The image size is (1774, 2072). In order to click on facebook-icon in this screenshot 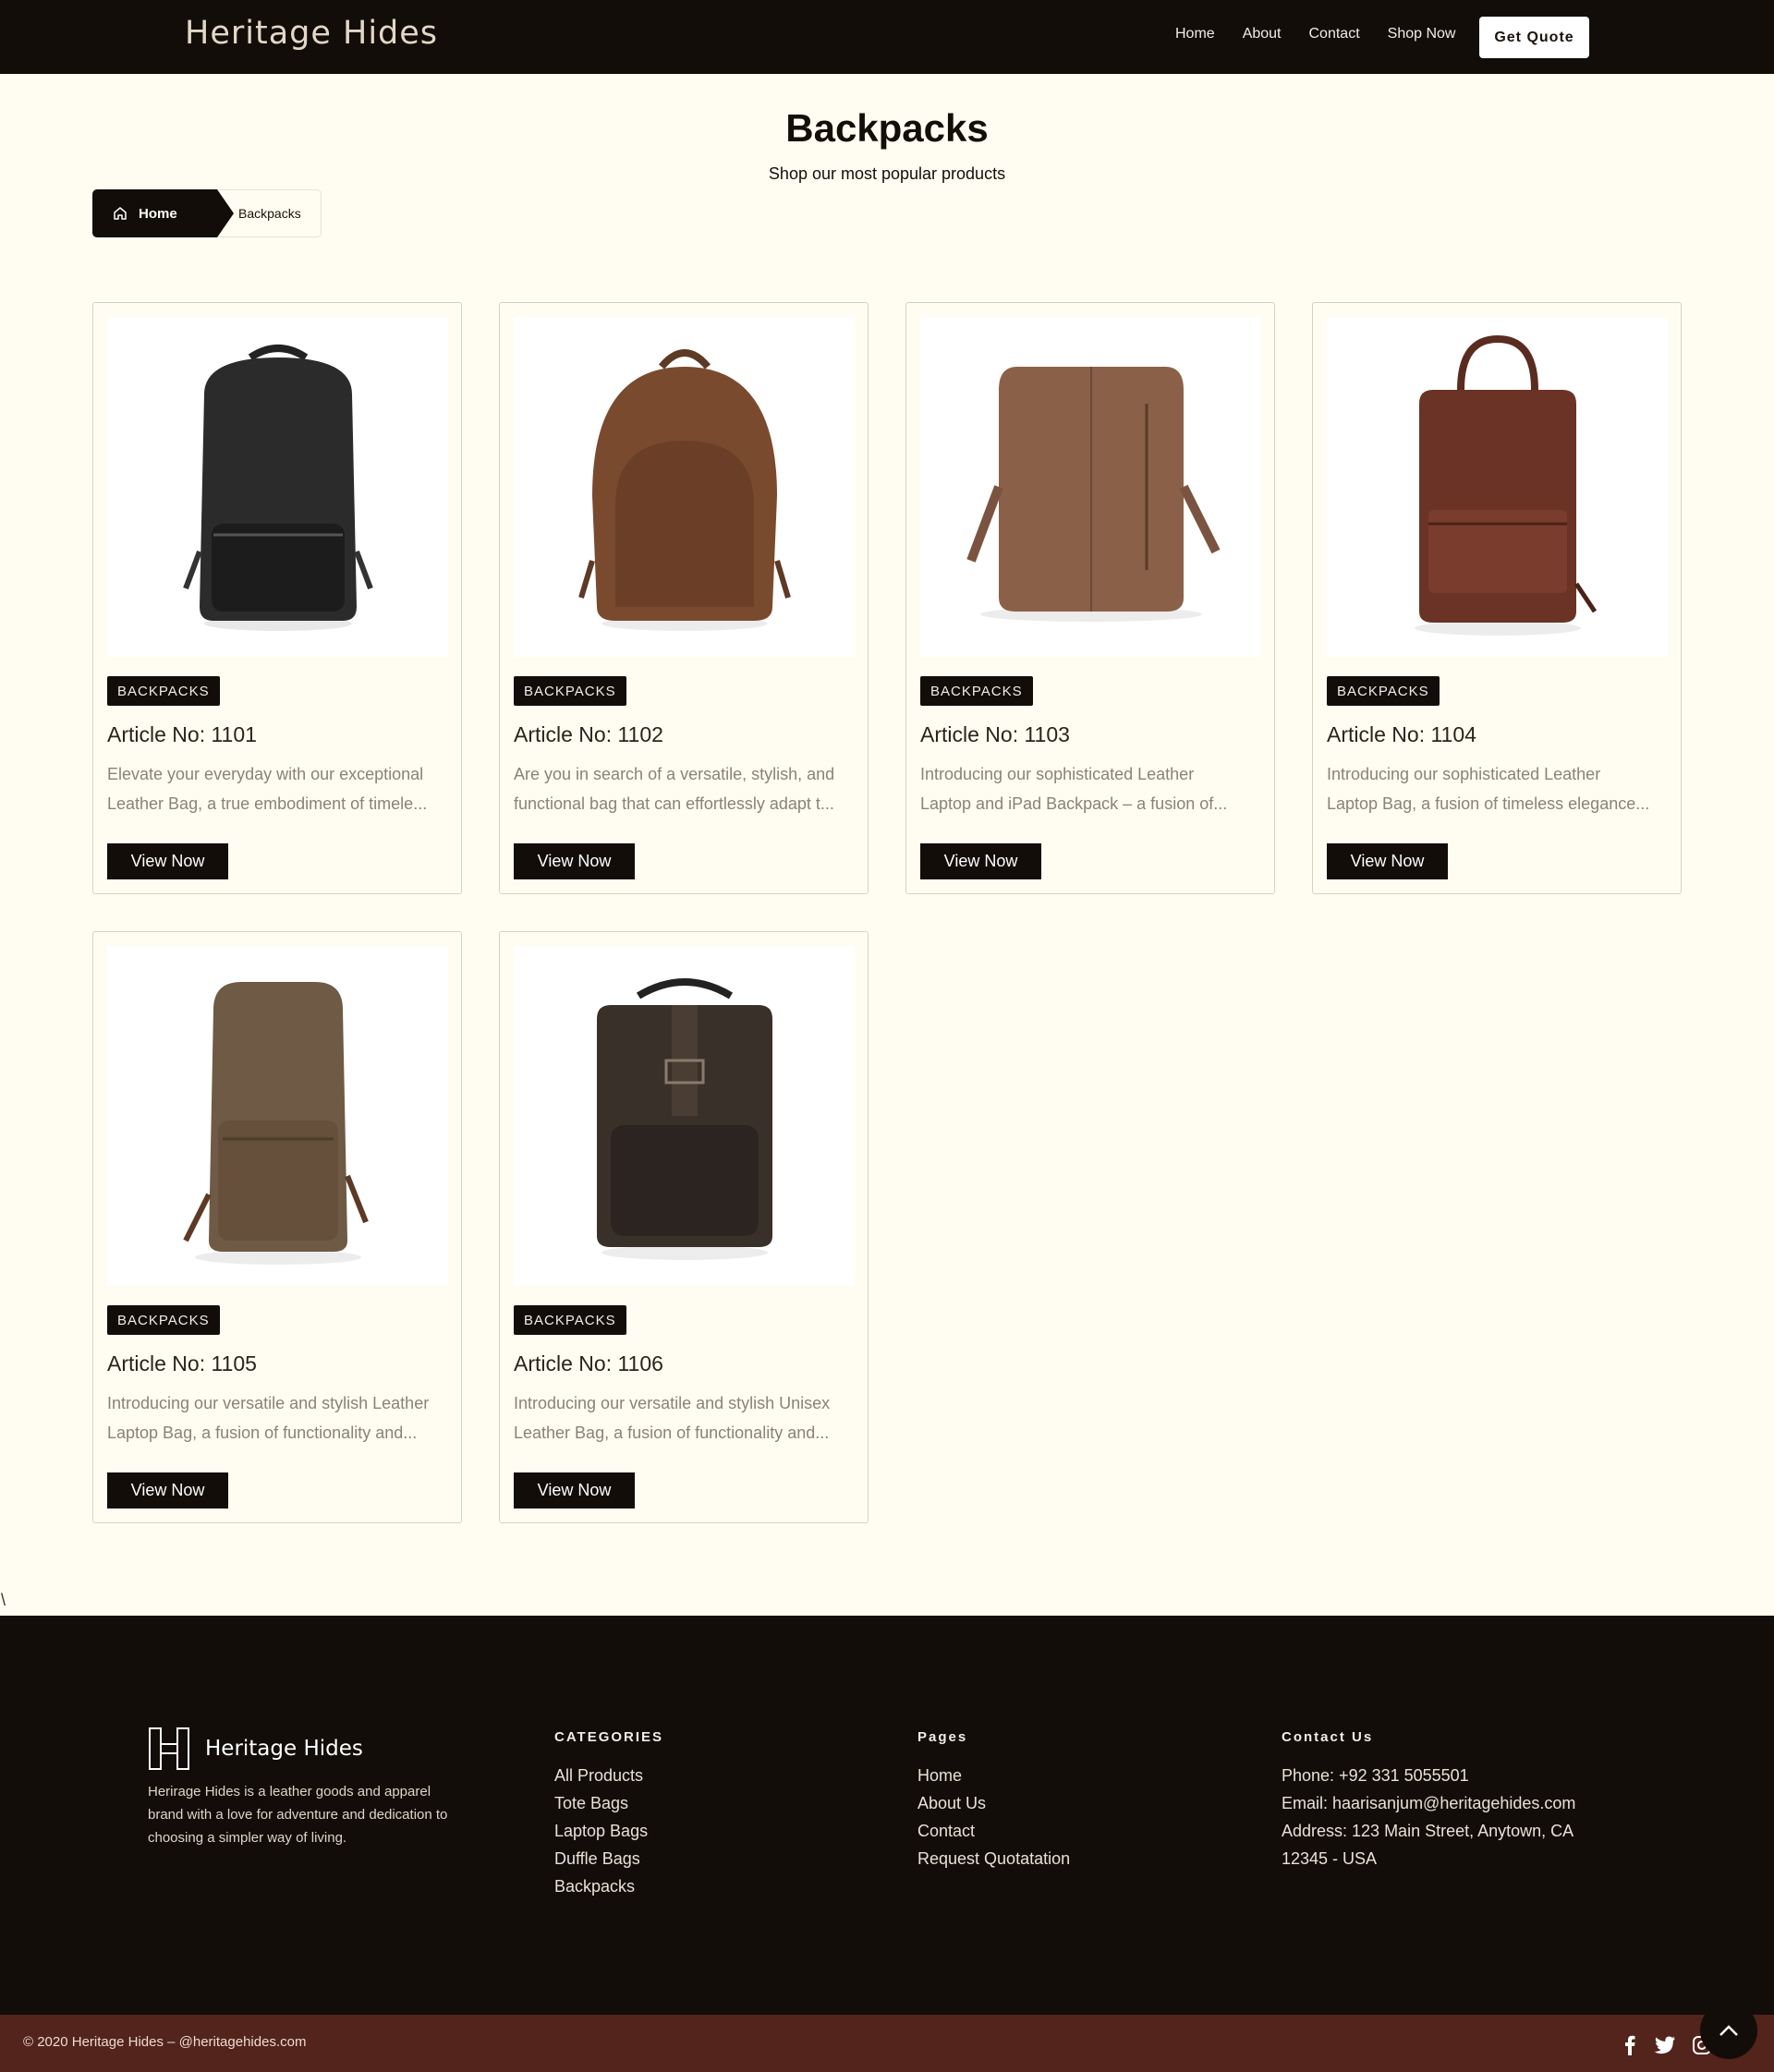, I will do `click(1630, 2045)`.